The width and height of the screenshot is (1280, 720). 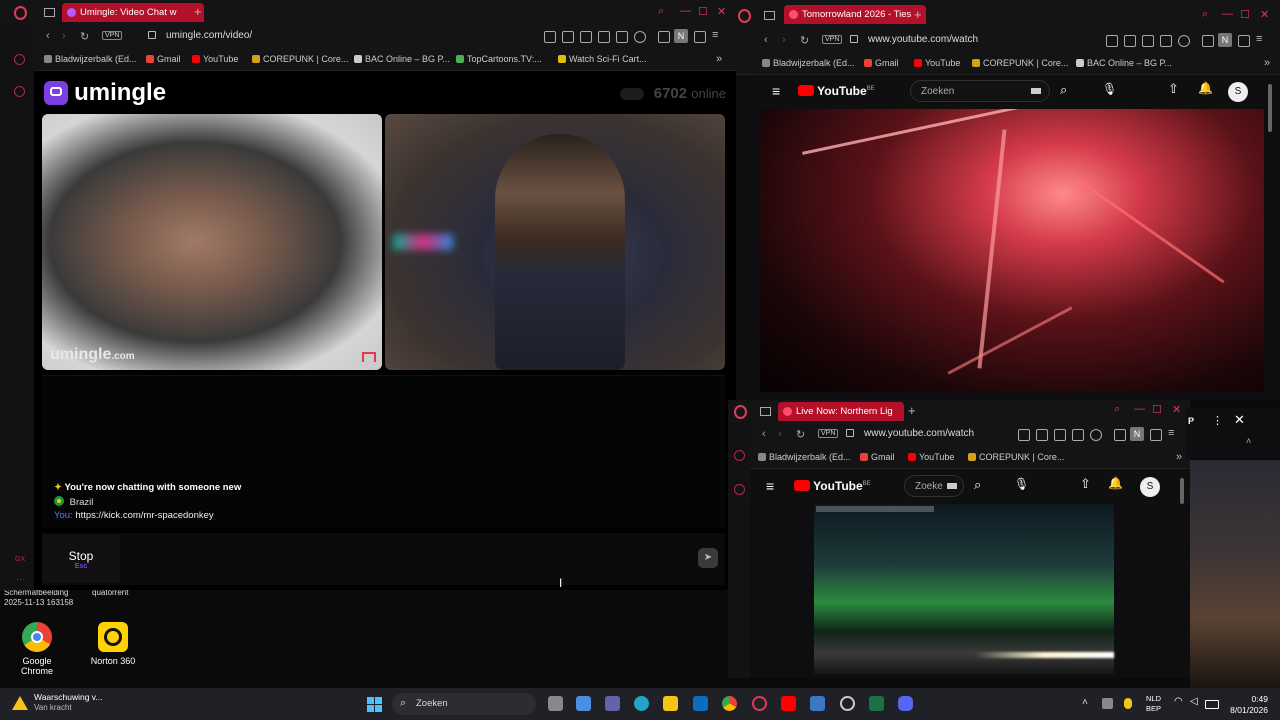 I want to click on overlay-more-icon: ⋮, so click(x=1217, y=420).